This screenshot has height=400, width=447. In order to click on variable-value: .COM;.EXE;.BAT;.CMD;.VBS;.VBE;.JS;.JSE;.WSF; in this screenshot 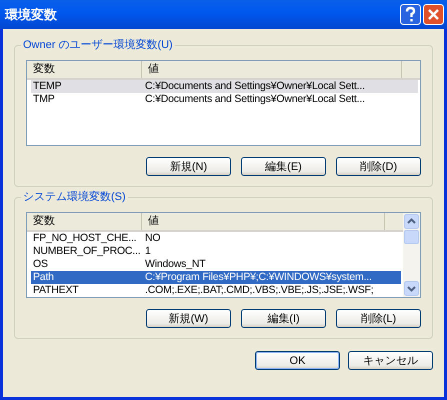, I will do `click(259, 290)`.